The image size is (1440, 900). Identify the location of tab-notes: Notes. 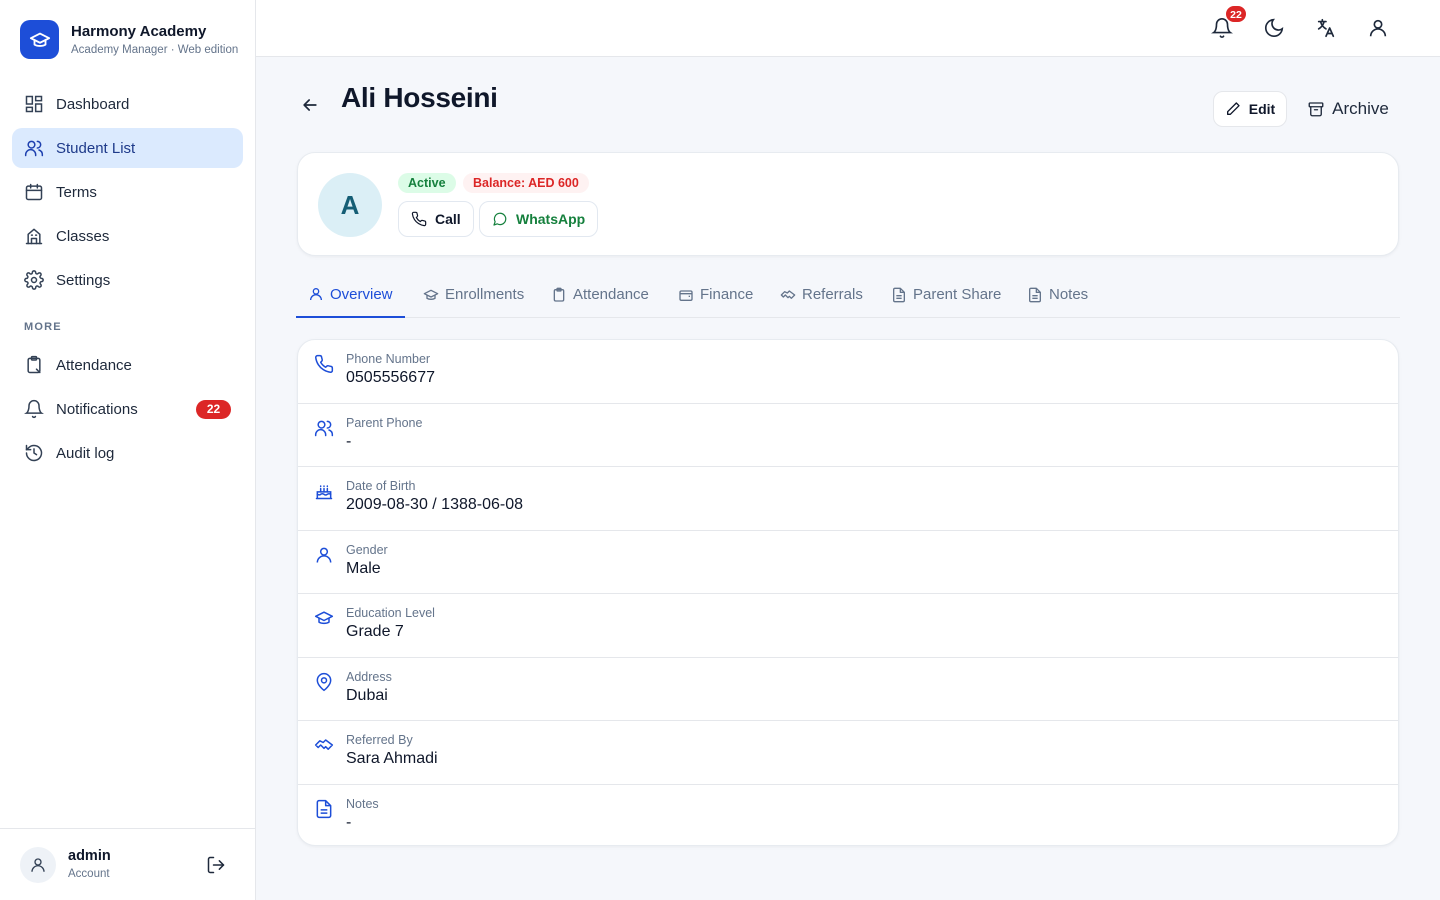
(1057, 294).